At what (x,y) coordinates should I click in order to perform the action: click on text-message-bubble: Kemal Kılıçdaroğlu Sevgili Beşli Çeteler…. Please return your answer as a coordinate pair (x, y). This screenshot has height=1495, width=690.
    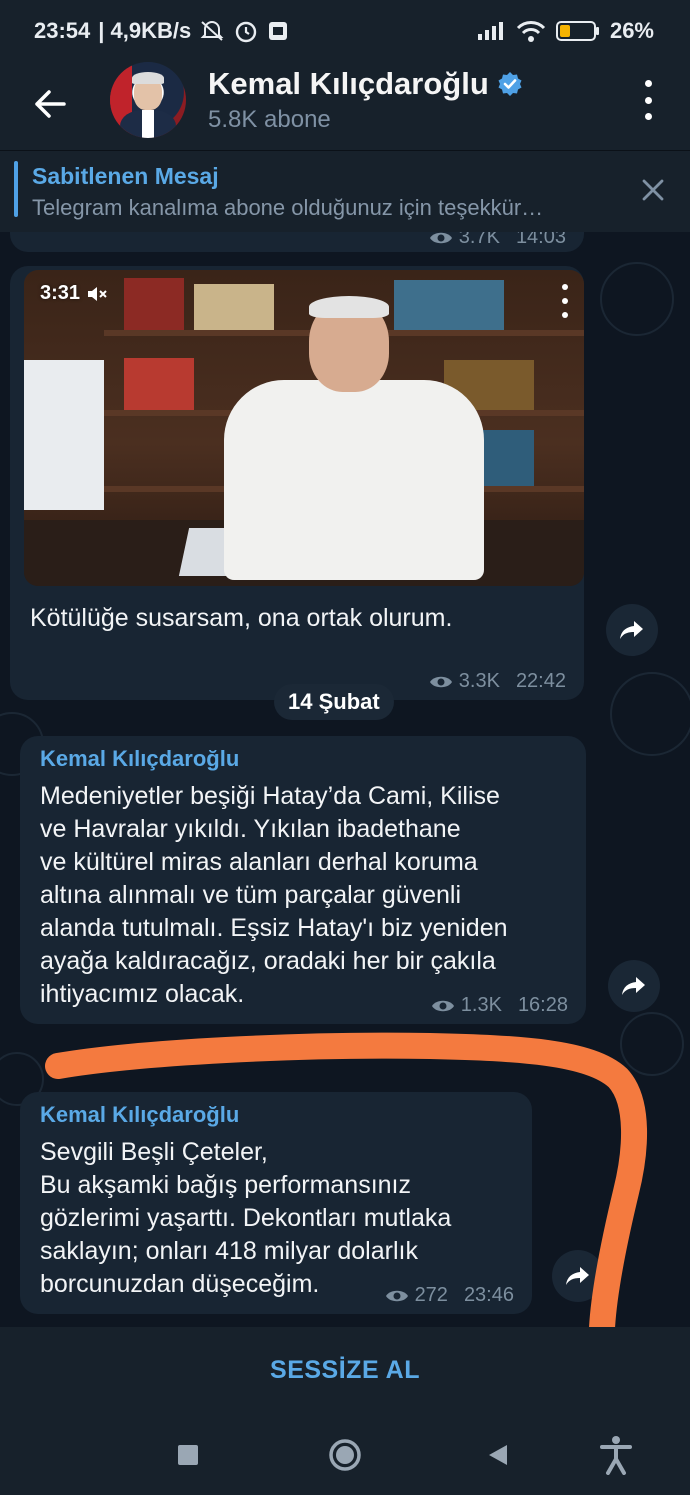
    Looking at the image, I should click on (276, 1203).